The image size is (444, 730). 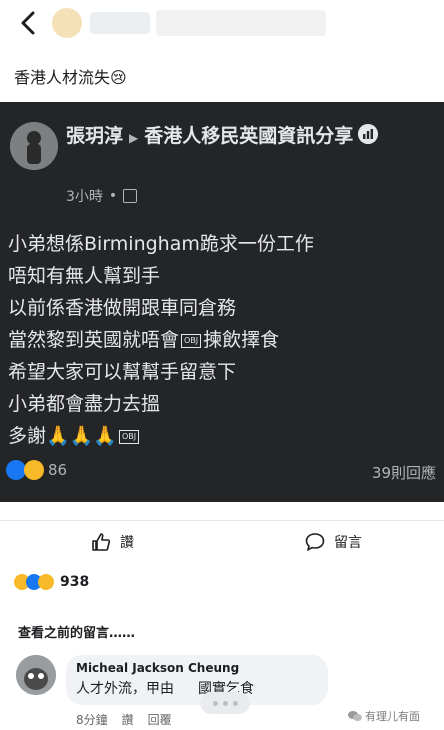 What do you see at coordinates (122, 308) in the screenshot?
I see `post-line: 以前係香港做開跟車同倉務` at bounding box center [122, 308].